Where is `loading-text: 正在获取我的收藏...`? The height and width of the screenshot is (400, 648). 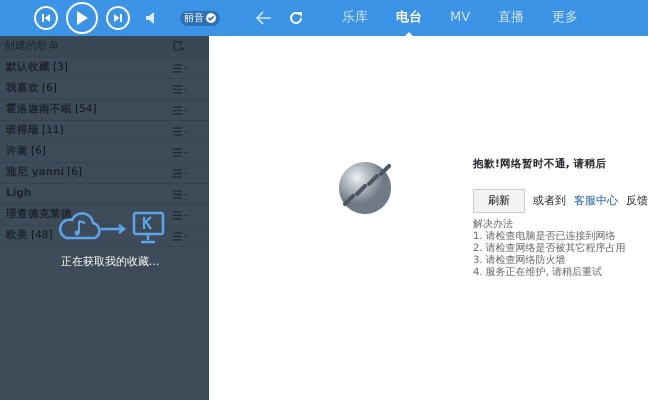 loading-text: 正在获取我的收藏... is located at coordinates (110, 262).